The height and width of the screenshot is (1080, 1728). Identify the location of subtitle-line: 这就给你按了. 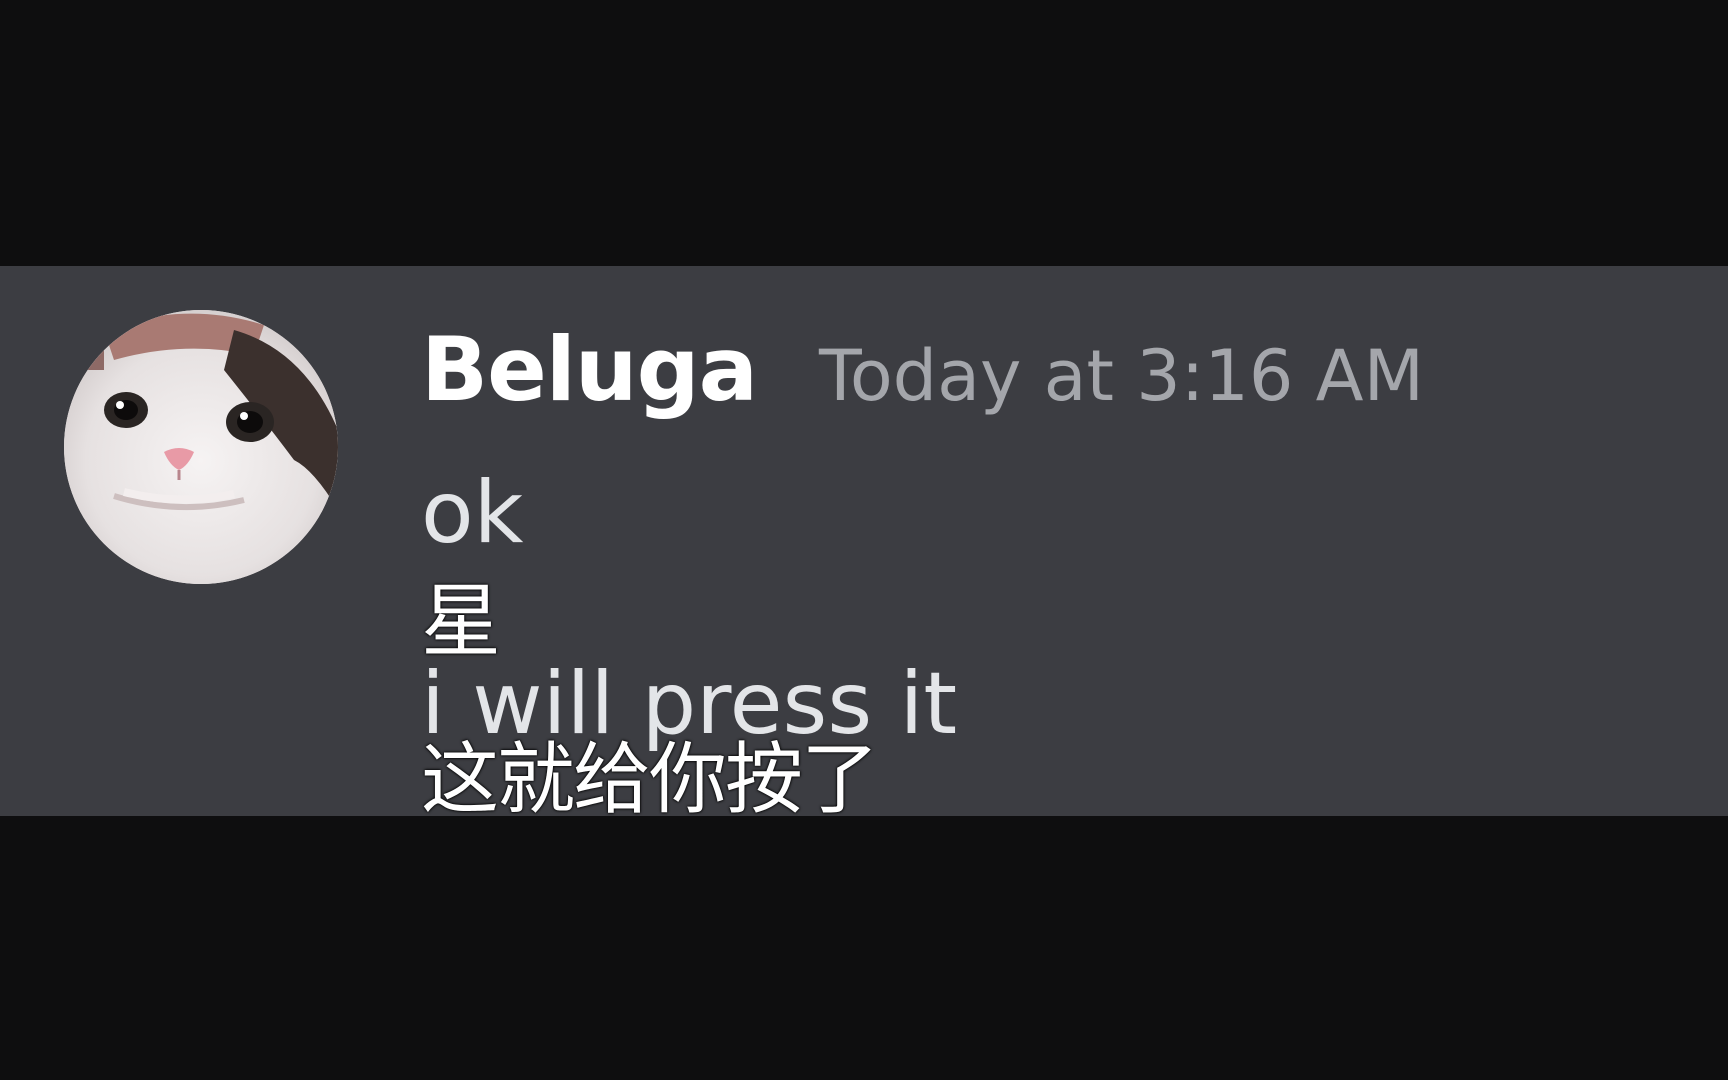
(650, 775).